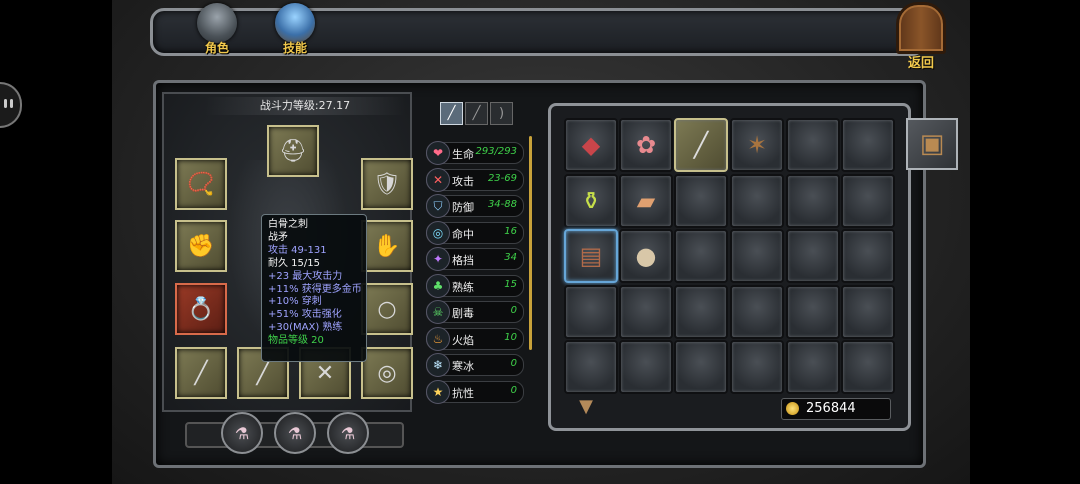  I want to click on shield-icon: ◎, so click(387, 373).